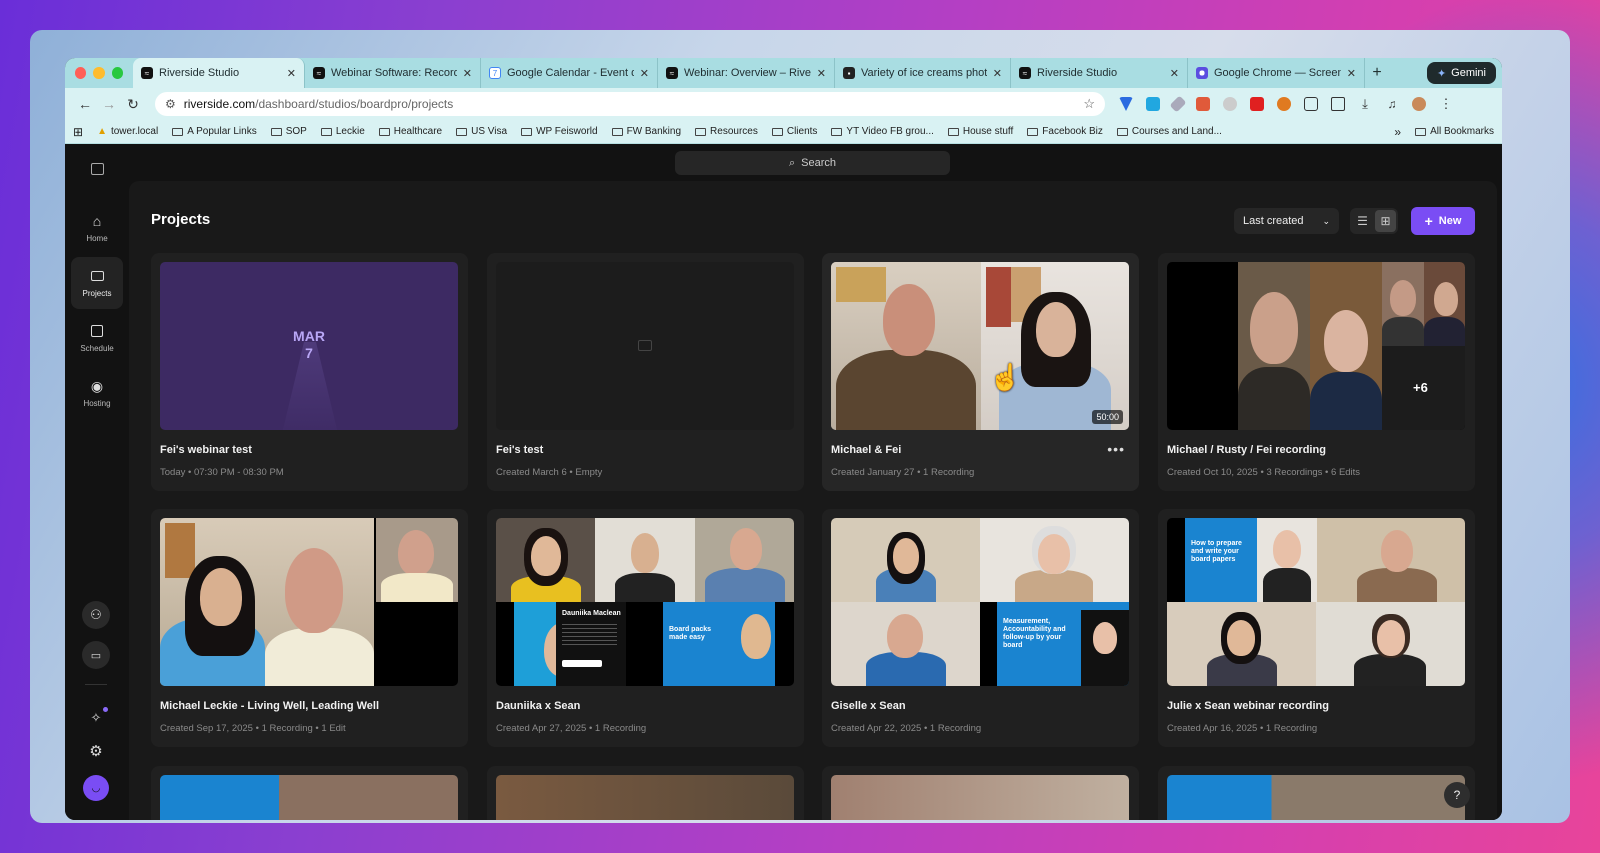 The width and height of the screenshot is (1600, 853). I want to click on bookmark-folder: Facebook Biz, so click(1065, 131).